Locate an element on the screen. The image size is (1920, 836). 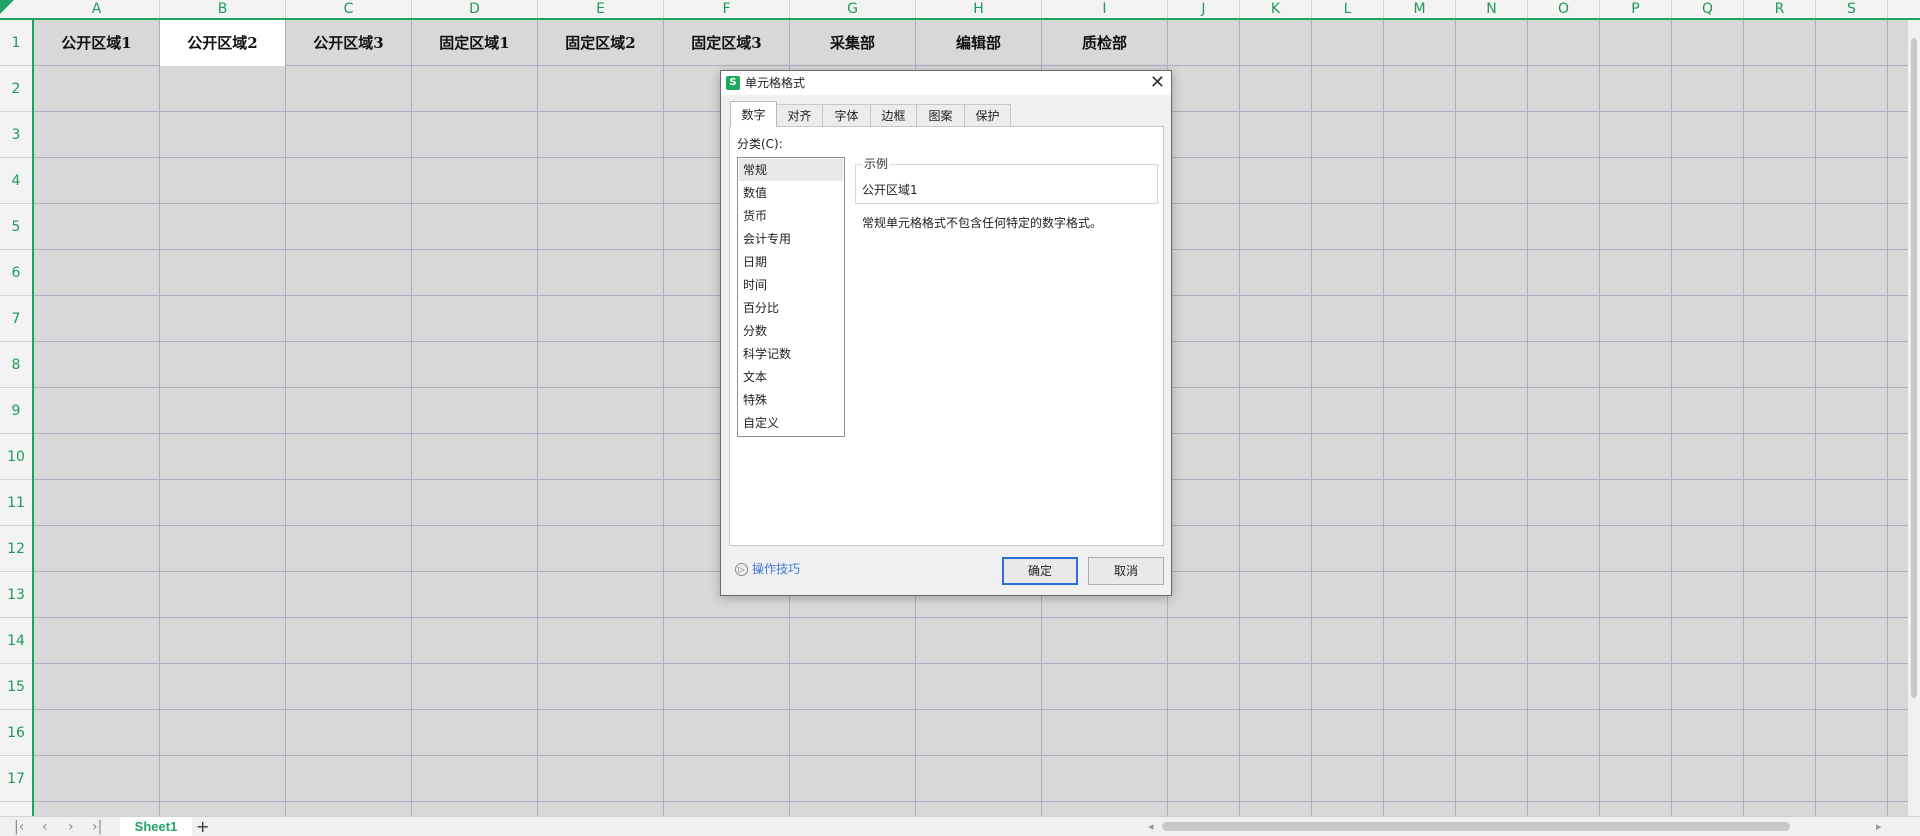
row-header-17: 17 is located at coordinates (16, 779).